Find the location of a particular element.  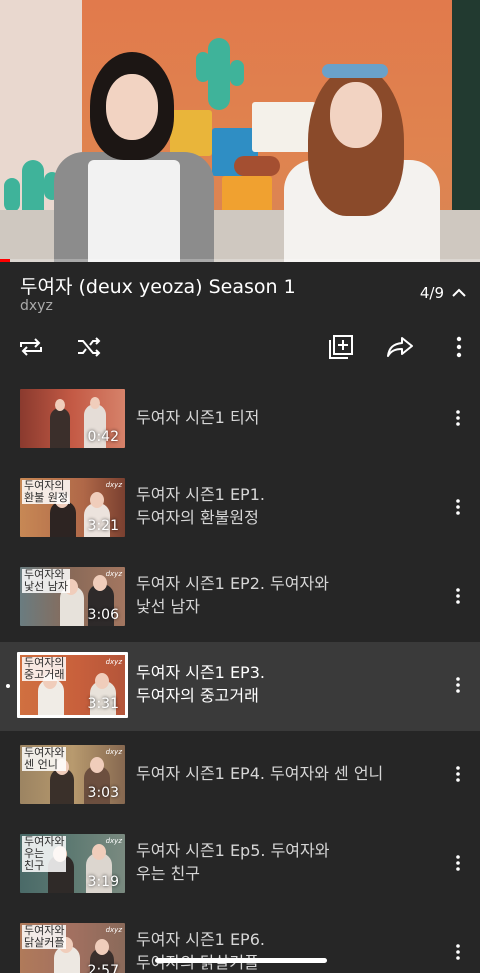

video-title: 두여자 시즌1 EP6. 두여자의 닭살커플 is located at coordinates (200, 951).